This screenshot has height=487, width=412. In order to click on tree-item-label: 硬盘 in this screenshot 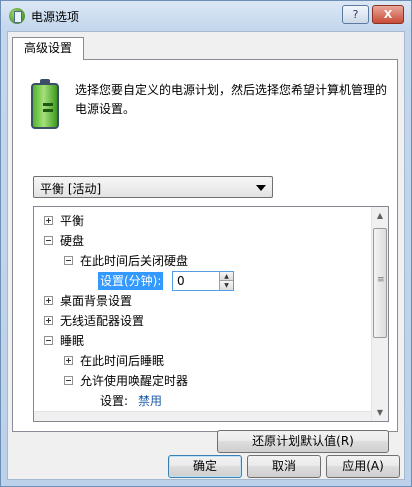, I will do `click(72, 241)`.